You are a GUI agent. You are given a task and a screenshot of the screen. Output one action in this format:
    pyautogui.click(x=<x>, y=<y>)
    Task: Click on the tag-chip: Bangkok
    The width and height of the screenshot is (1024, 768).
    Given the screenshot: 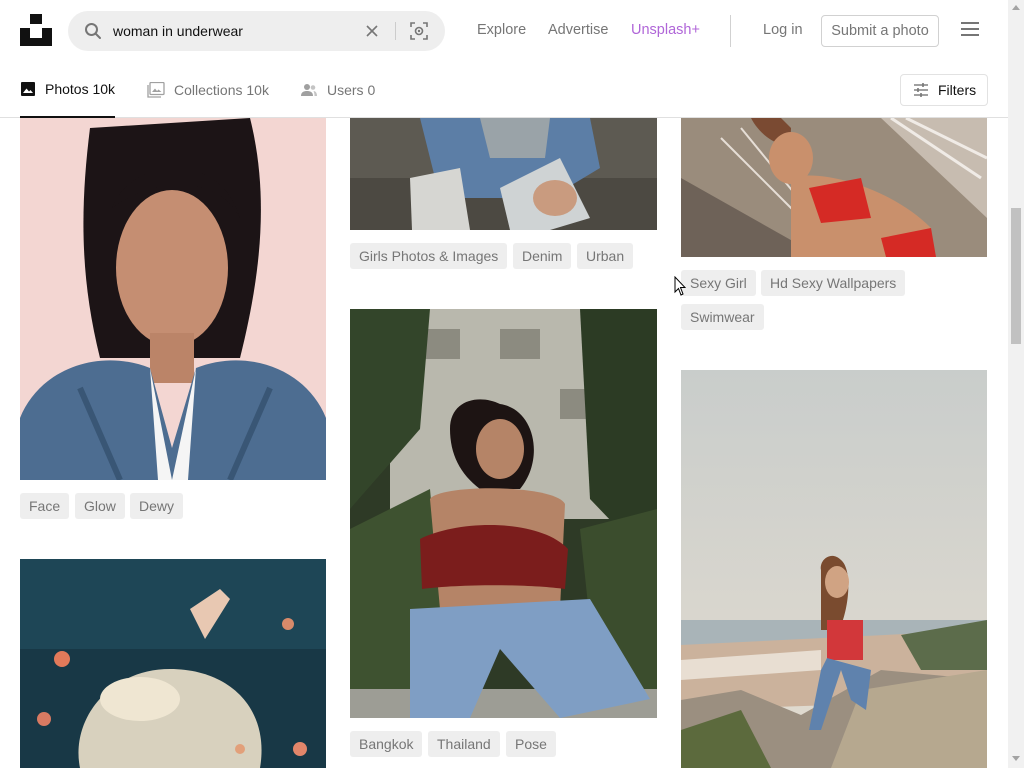 What is the action you would take?
    pyautogui.click(x=386, y=744)
    